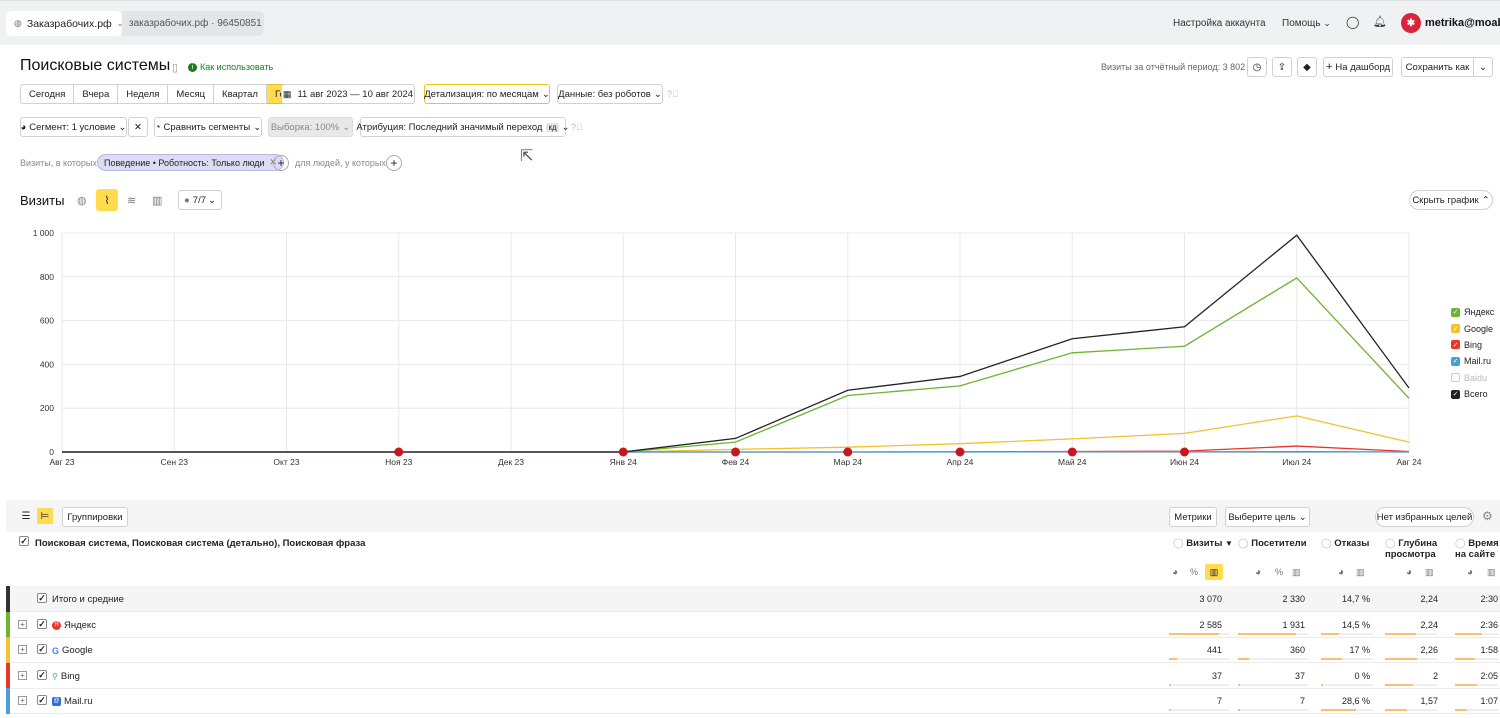 The image size is (1500, 718). I want to click on detail-dropdown: Детализация: по месяцам ⌄, so click(487, 94).